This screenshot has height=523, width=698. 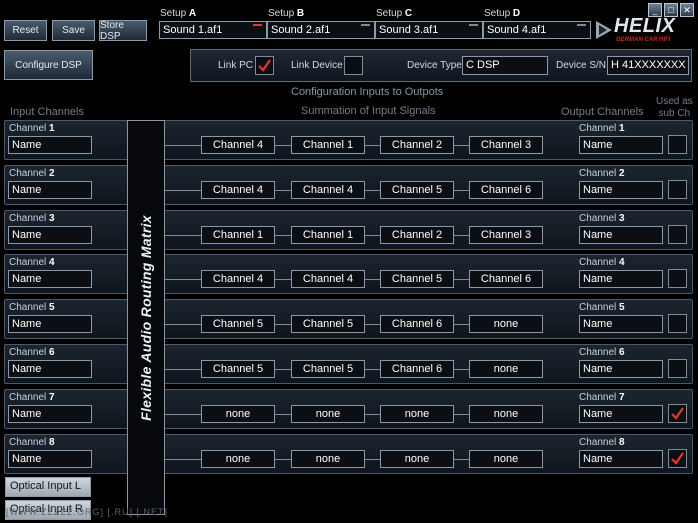 What do you see at coordinates (581, 25) in the screenshot?
I see `inactive-indicator` at bounding box center [581, 25].